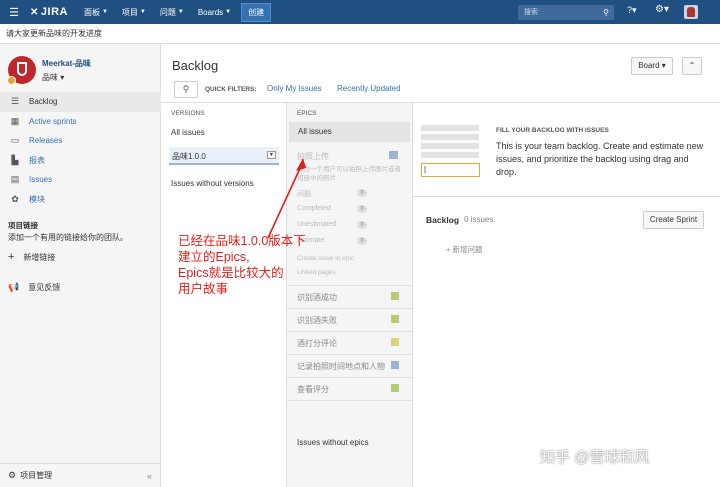 This screenshot has height=487, width=720. Describe the element at coordinates (231, 273) in the screenshot. I see `annotation-line: Epics就是比较大的` at that location.